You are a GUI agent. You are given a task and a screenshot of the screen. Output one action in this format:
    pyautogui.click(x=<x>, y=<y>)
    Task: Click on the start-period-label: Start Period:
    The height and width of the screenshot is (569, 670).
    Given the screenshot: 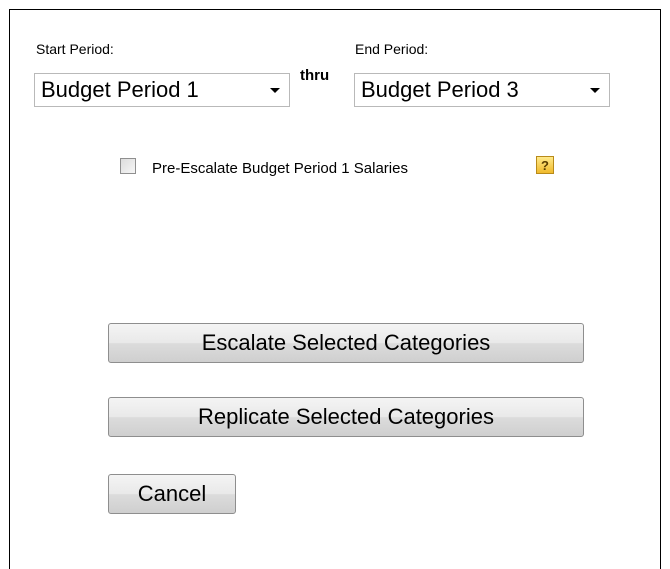 What is the action you would take?
    pyautogui.click(x=75, y=49)
    